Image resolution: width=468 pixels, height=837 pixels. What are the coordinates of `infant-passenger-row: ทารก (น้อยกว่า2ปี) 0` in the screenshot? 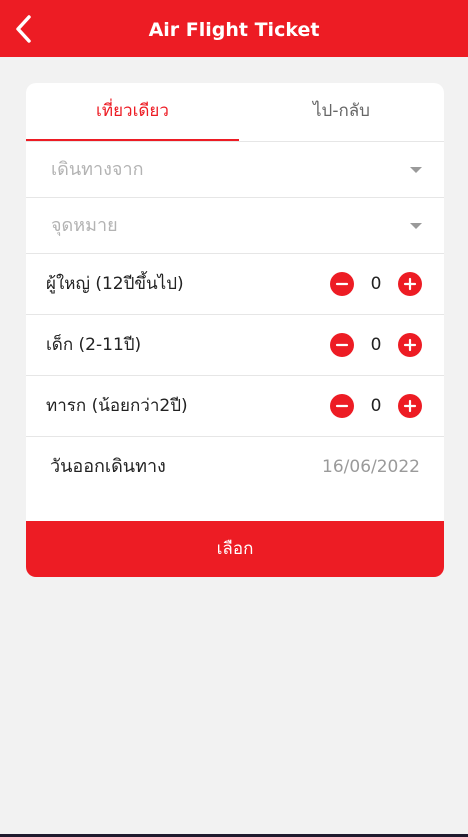 It's located at (235, 405).